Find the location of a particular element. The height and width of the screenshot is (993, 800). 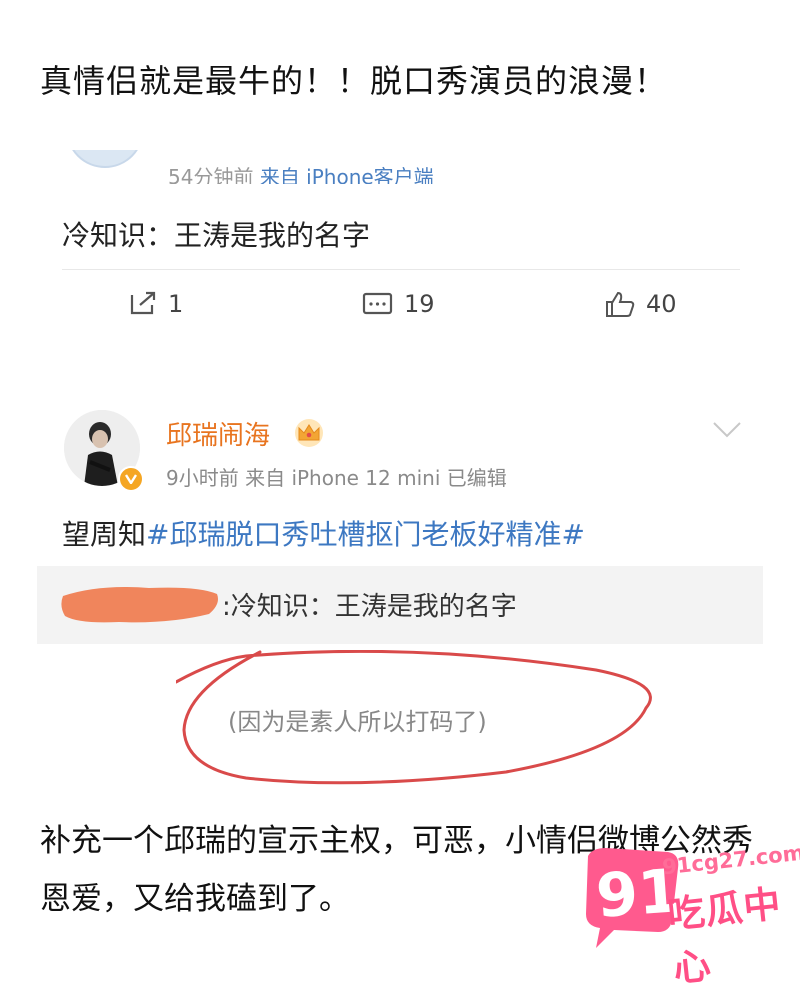

repost-button: 1 is located at coordinates (155, 304).